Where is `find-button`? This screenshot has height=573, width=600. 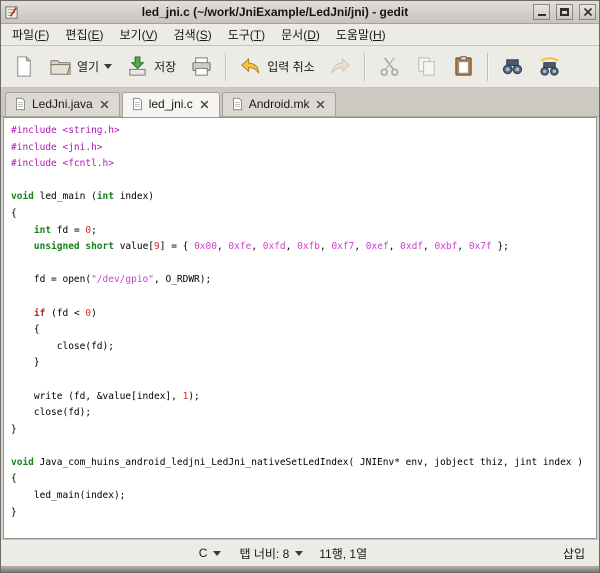 find-button is located at coordinates (512, 66).